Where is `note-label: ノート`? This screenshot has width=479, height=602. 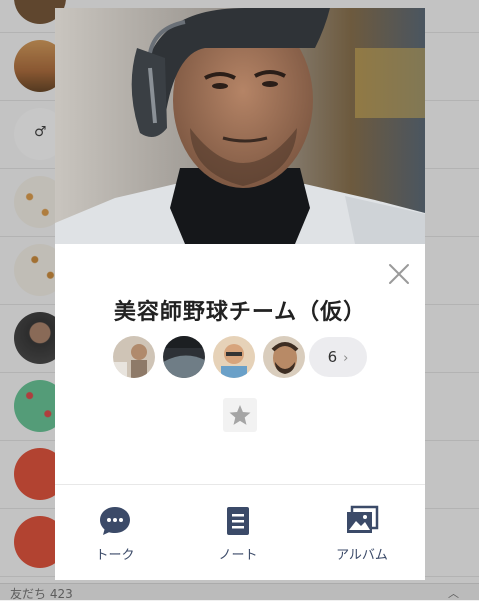
note-label: ノート is located at coordinates (238, 555).